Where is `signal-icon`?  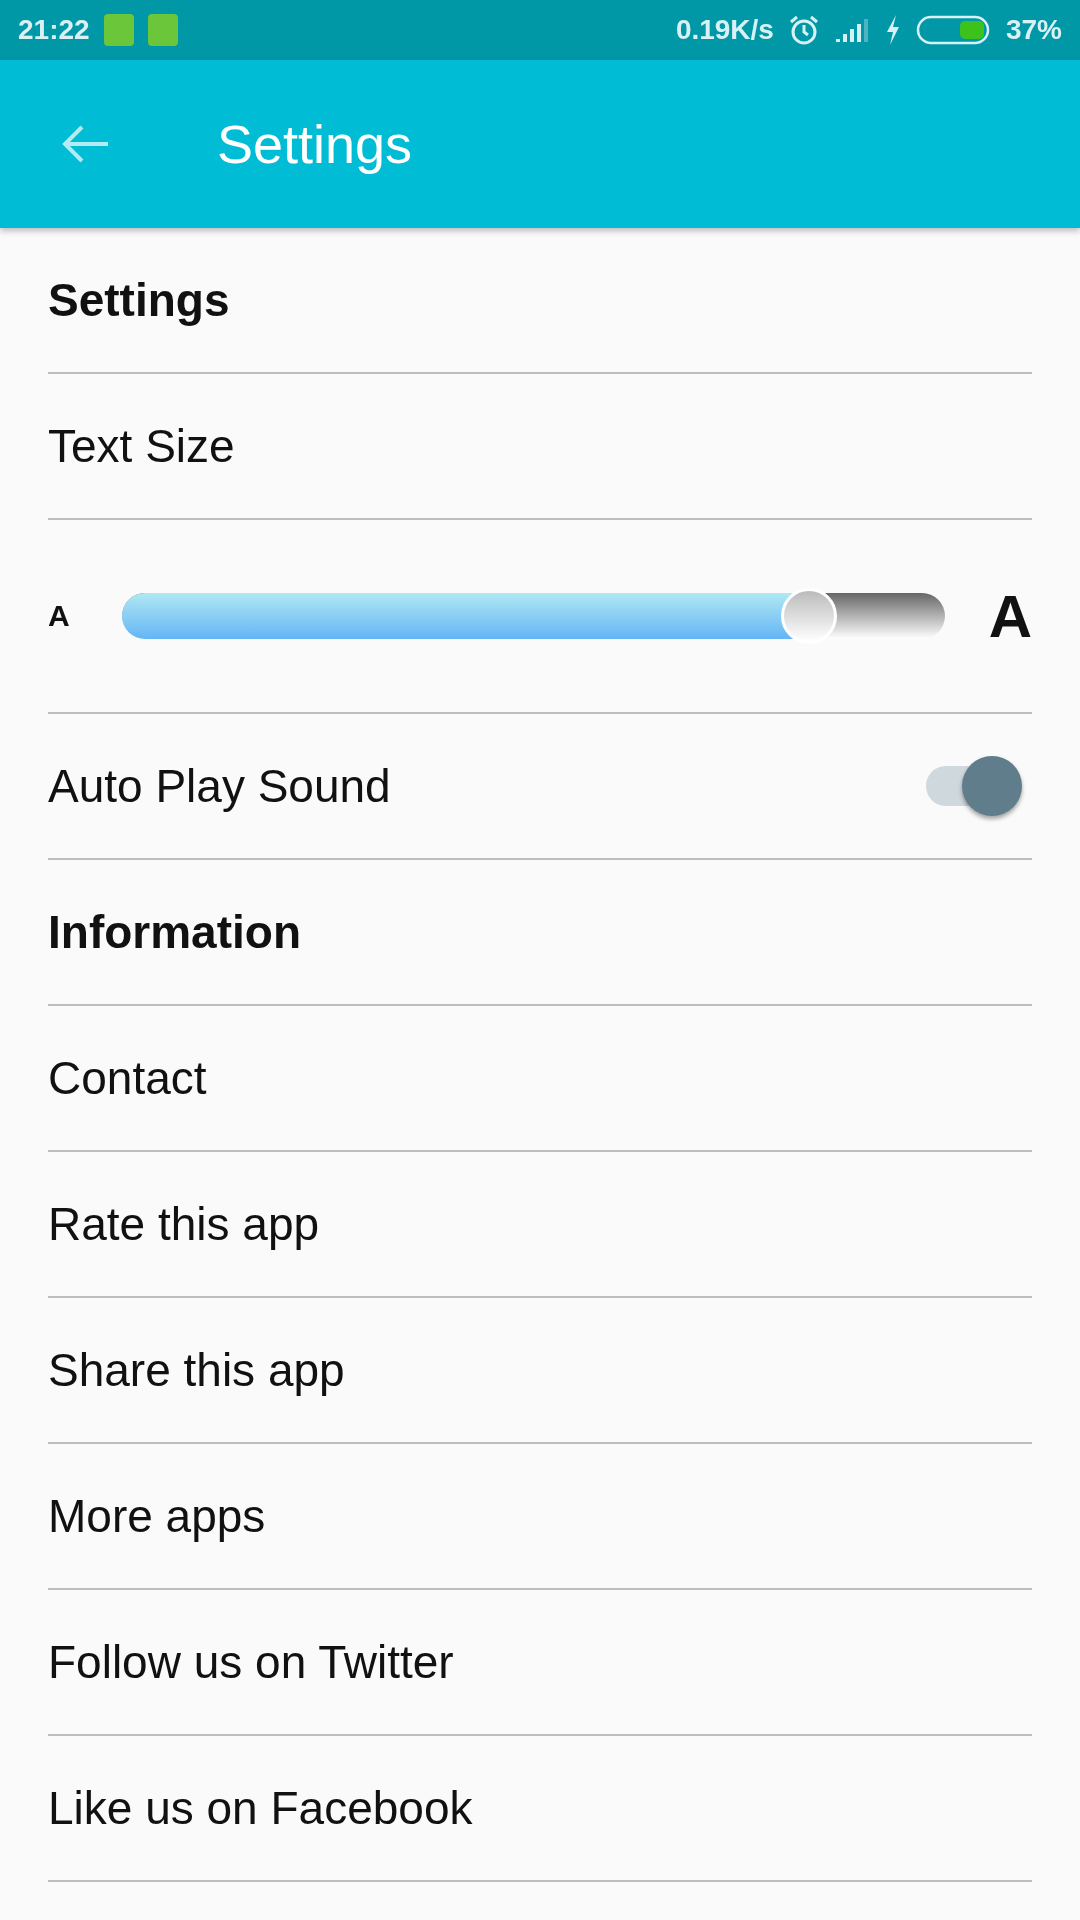
signal-icon is located at coordinates (851, 30).